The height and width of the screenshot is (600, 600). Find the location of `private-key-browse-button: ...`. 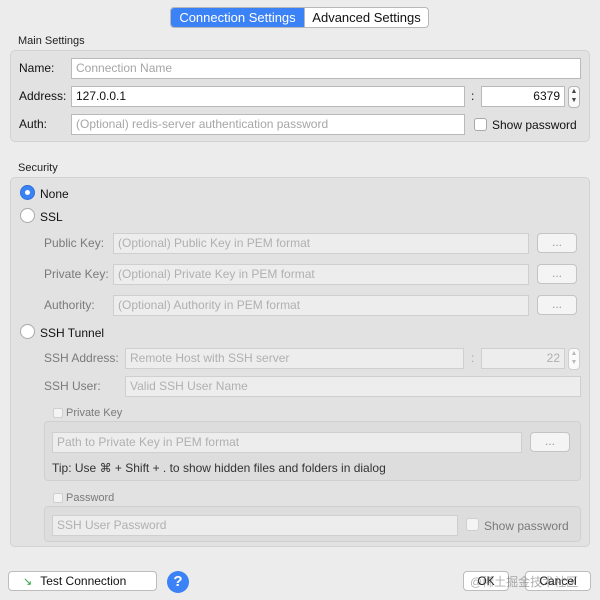

private-key-browse-button: ... is located at coordinates (557, 274).